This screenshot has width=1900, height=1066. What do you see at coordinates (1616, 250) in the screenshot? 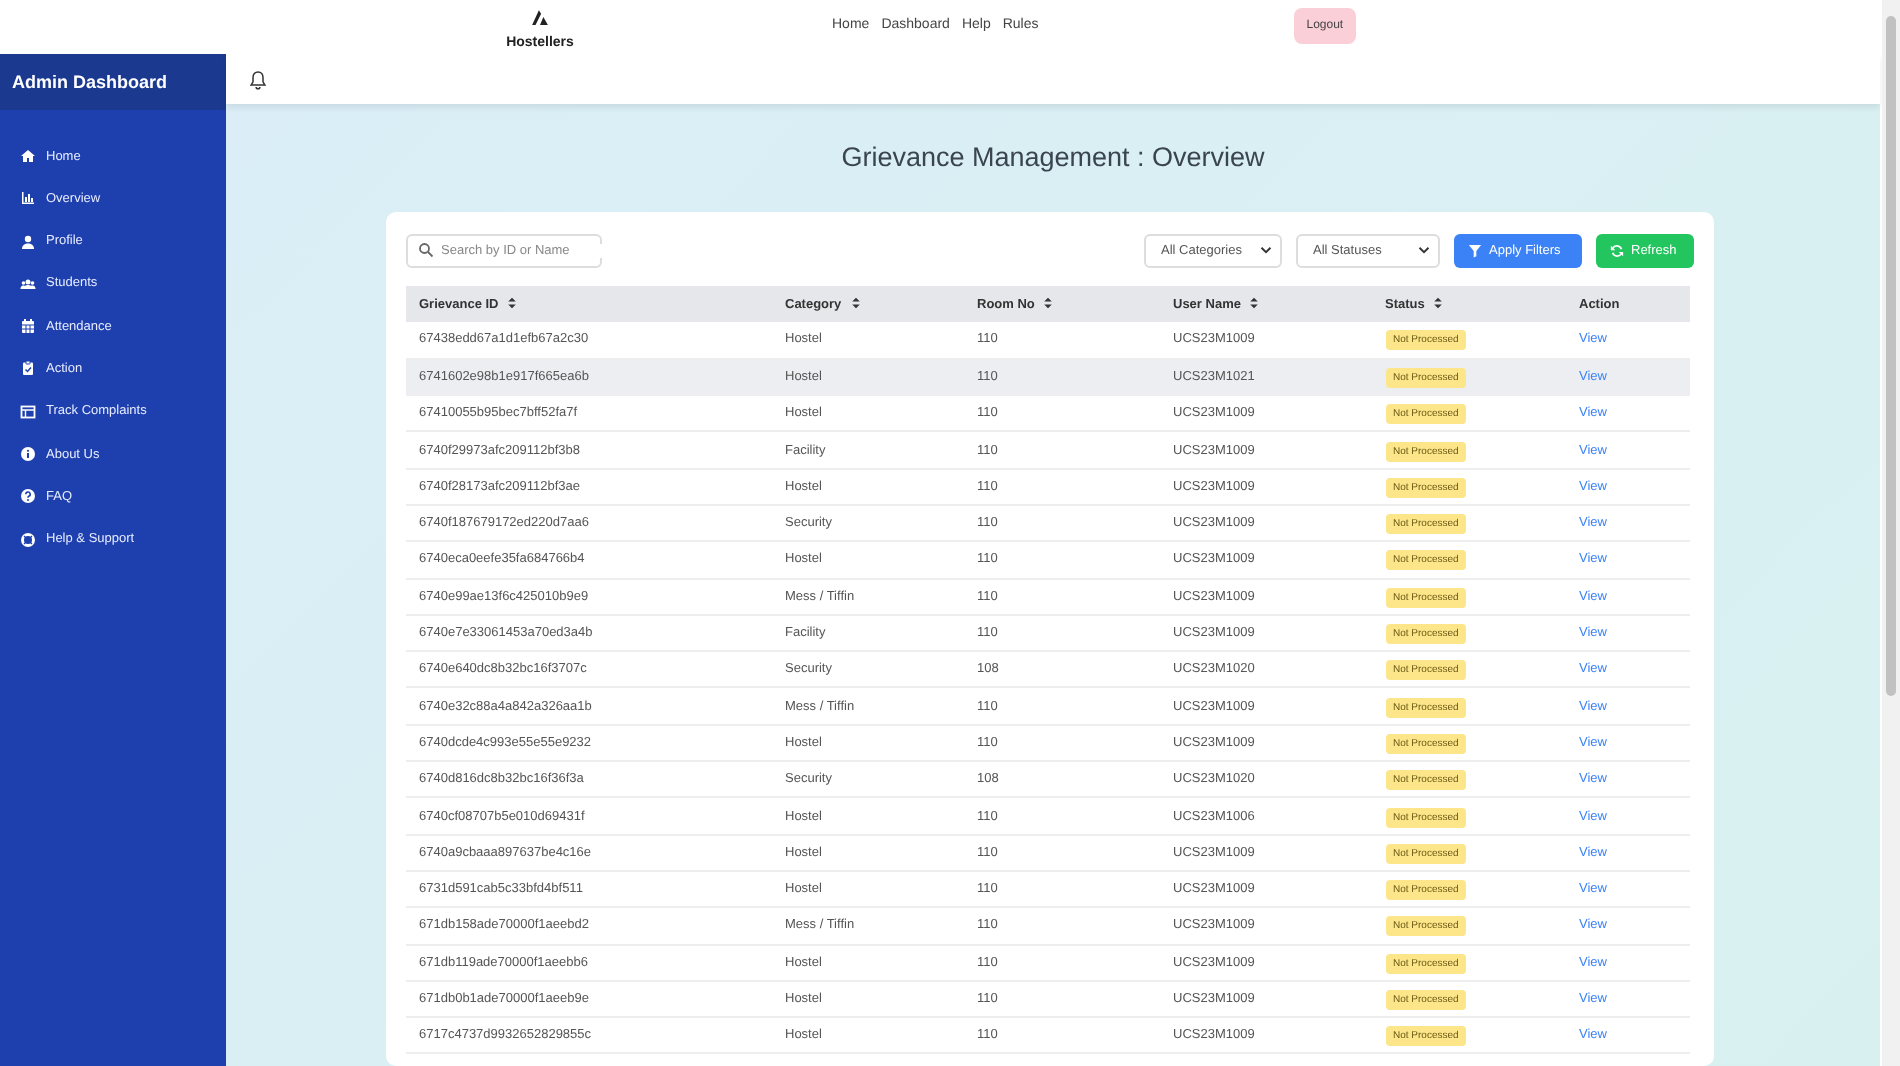
I see `refresh-icon` at bounding box center [1616, 250].